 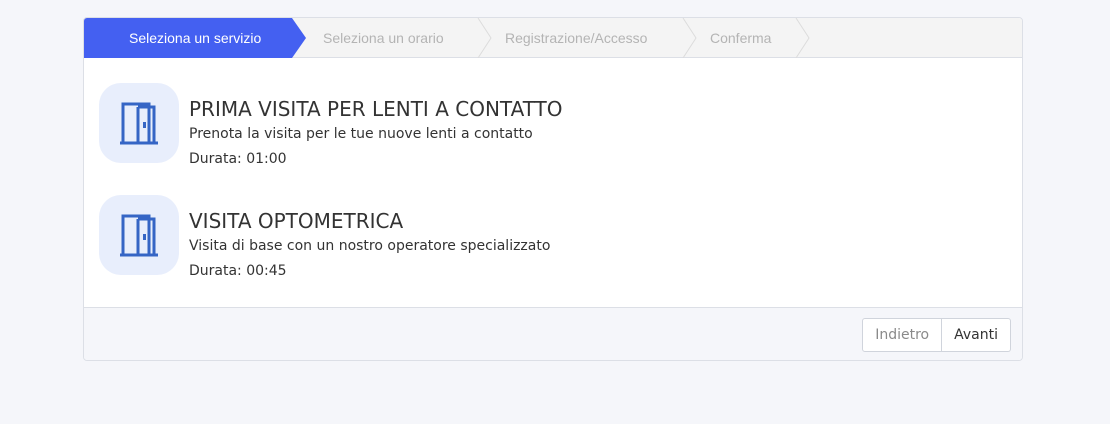 I want to click on step-confirm: Conferma, so click(x=740, y=38).